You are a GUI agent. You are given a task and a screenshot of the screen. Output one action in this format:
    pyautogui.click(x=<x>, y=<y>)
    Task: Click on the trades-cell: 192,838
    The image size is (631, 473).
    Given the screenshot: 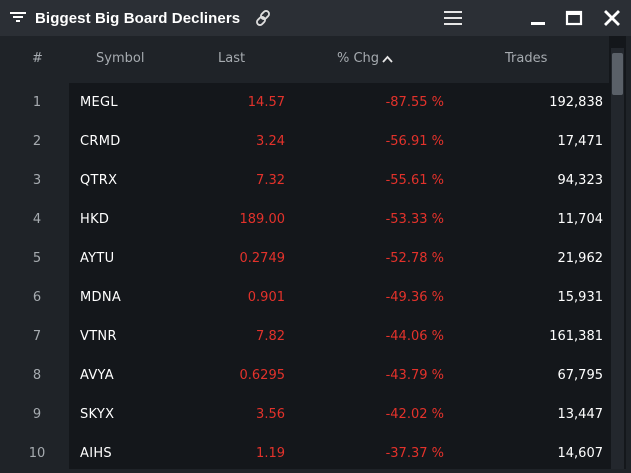 What is the action you would take?
    pyautogui.click(x=576, y=102)
    